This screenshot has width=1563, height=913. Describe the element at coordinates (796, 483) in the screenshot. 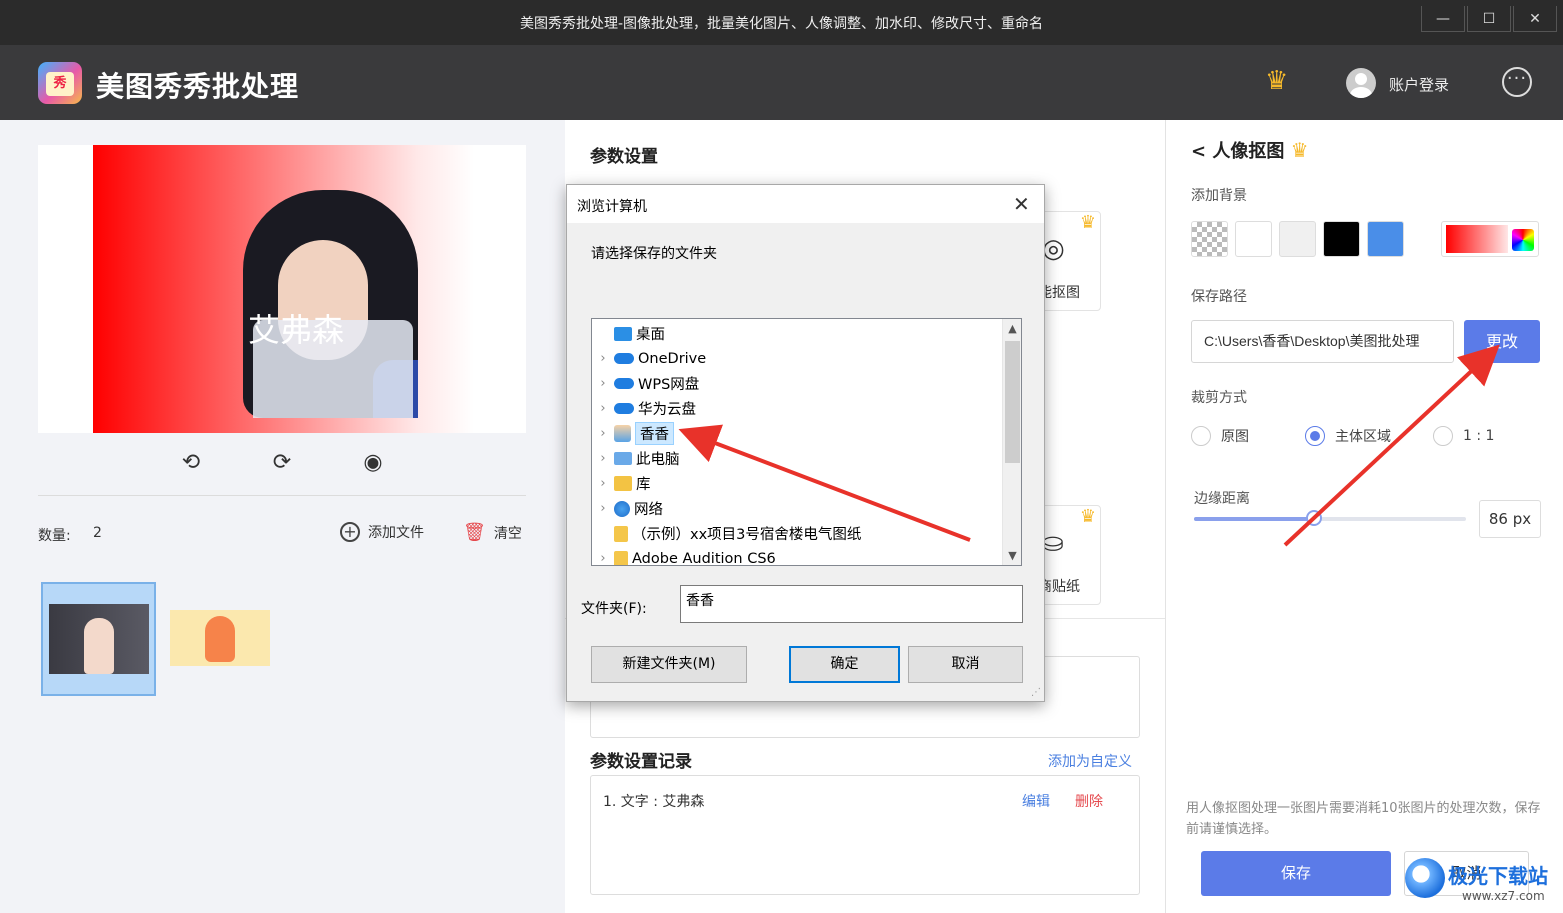

I see `tree-item-library: › 库` at that location.